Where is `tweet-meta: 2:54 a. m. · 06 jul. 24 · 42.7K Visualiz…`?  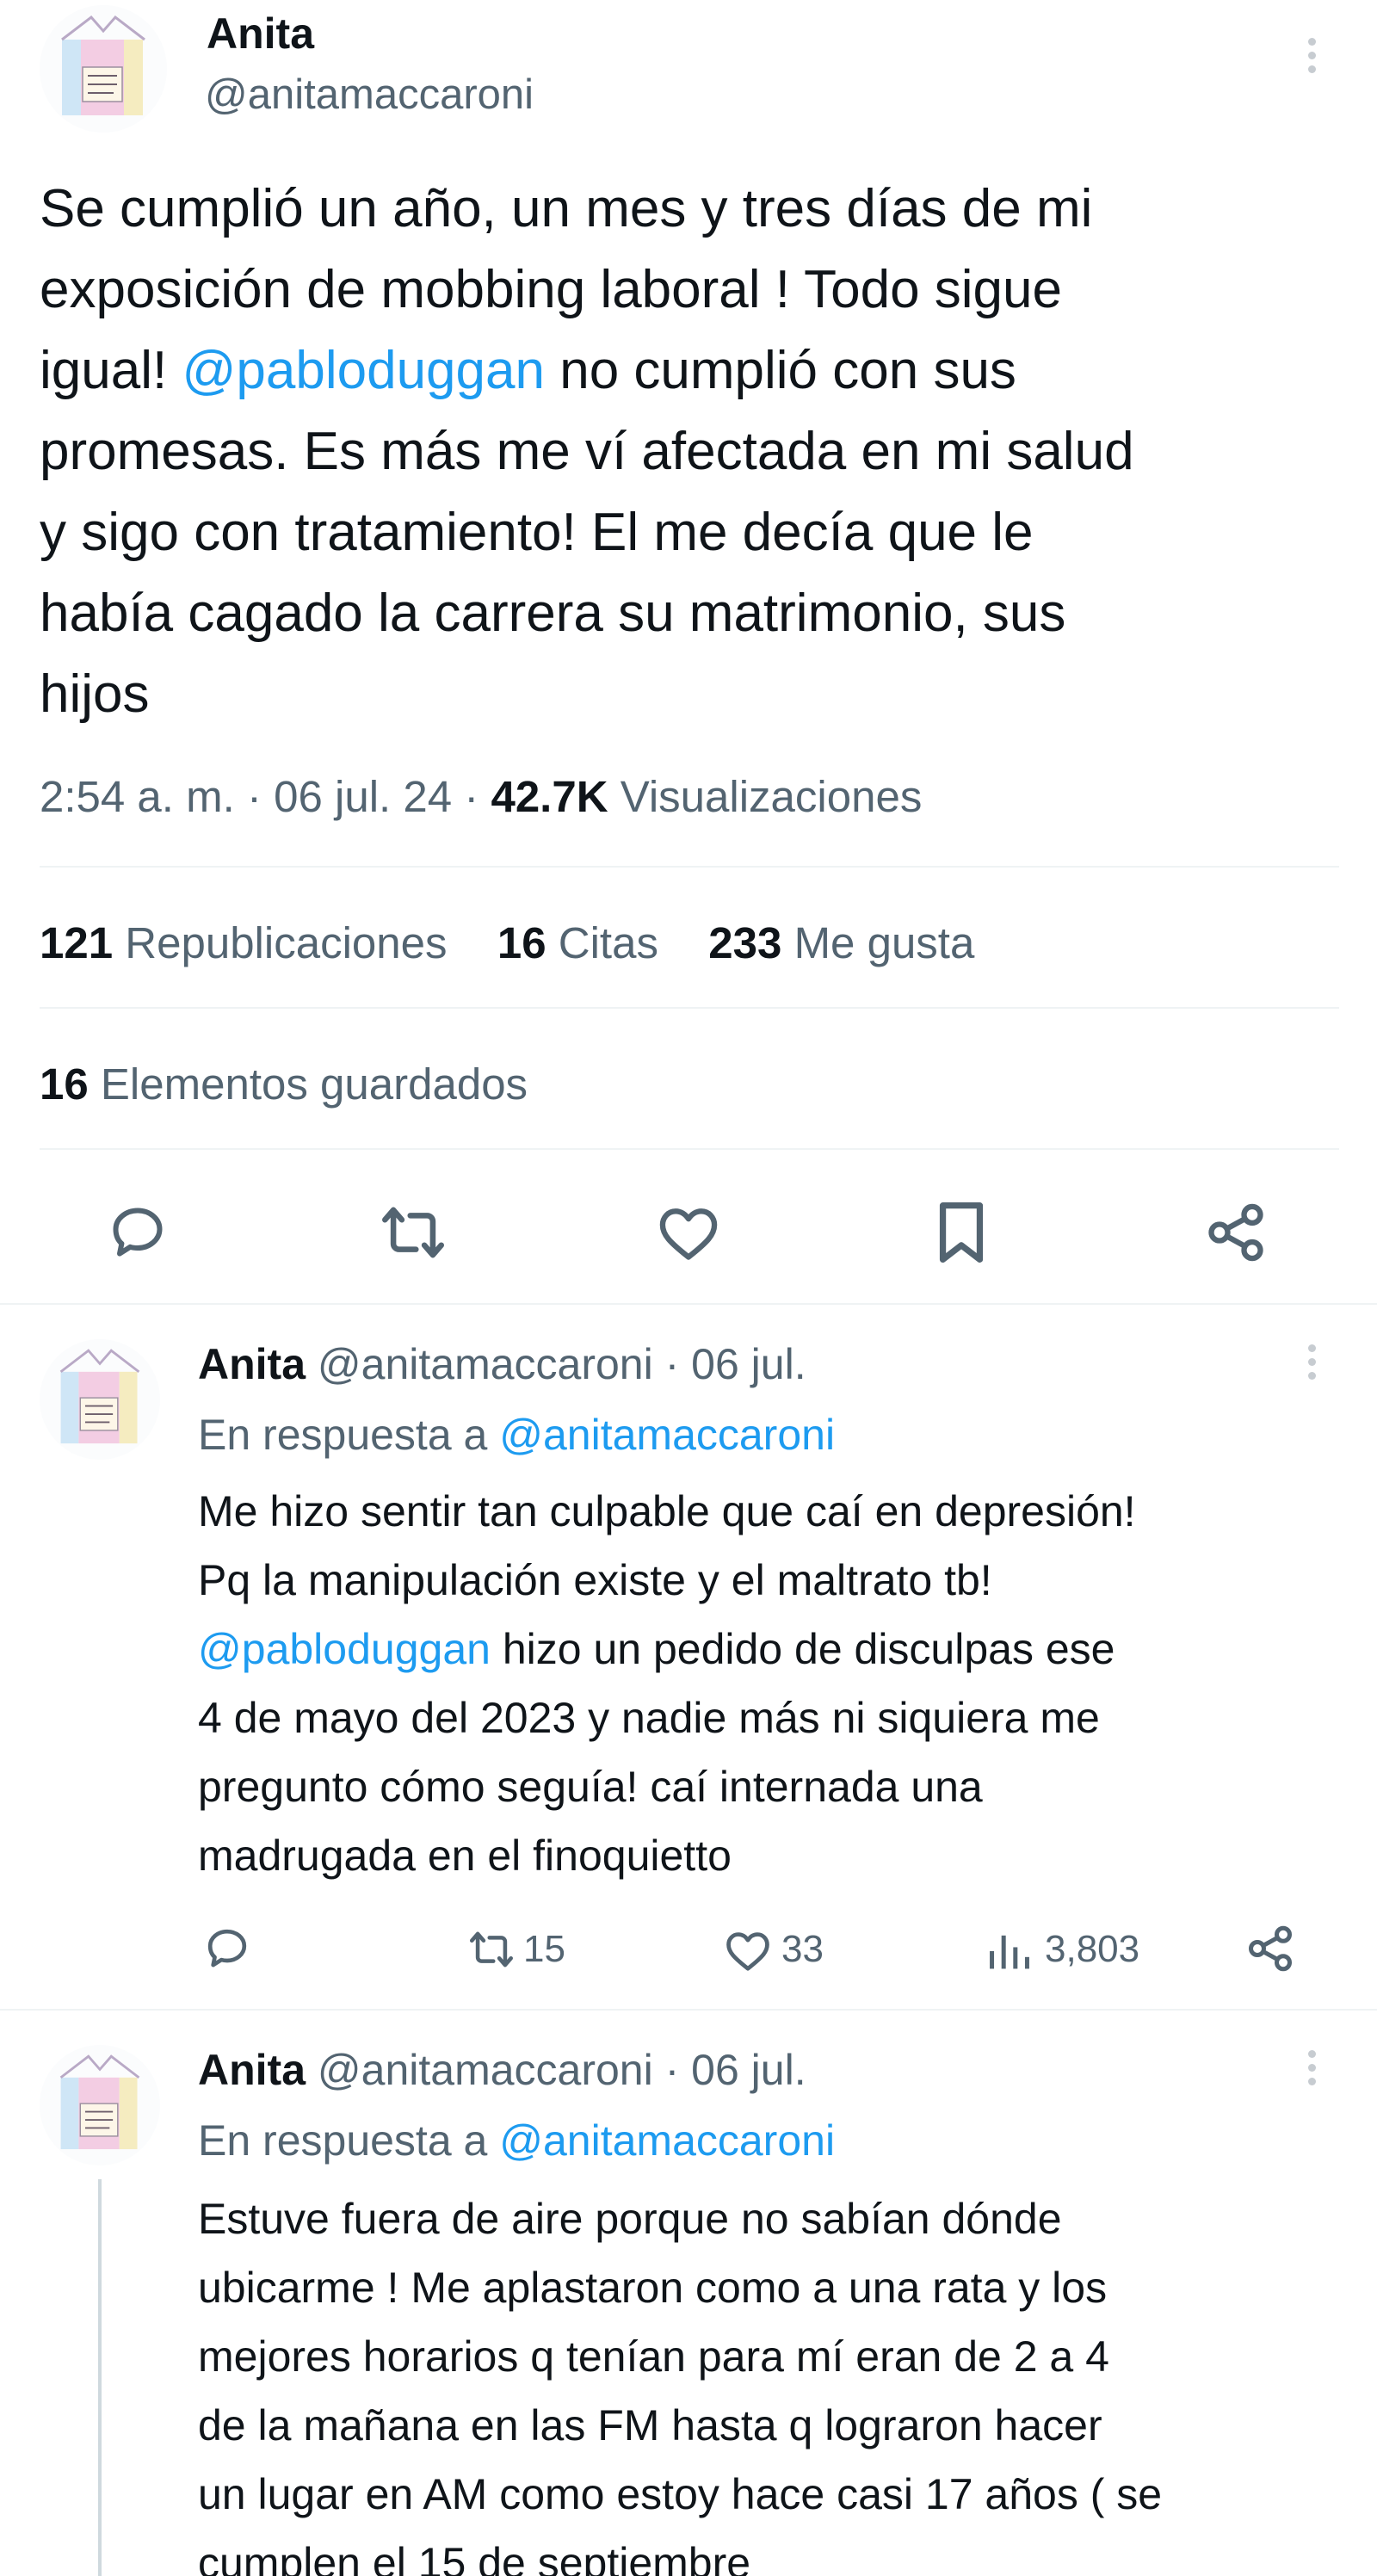 tweet-meta: 2:54 a. m. · 06 jul. 24 · 42.7K Visualiz… is located at coordinates (481, 796).